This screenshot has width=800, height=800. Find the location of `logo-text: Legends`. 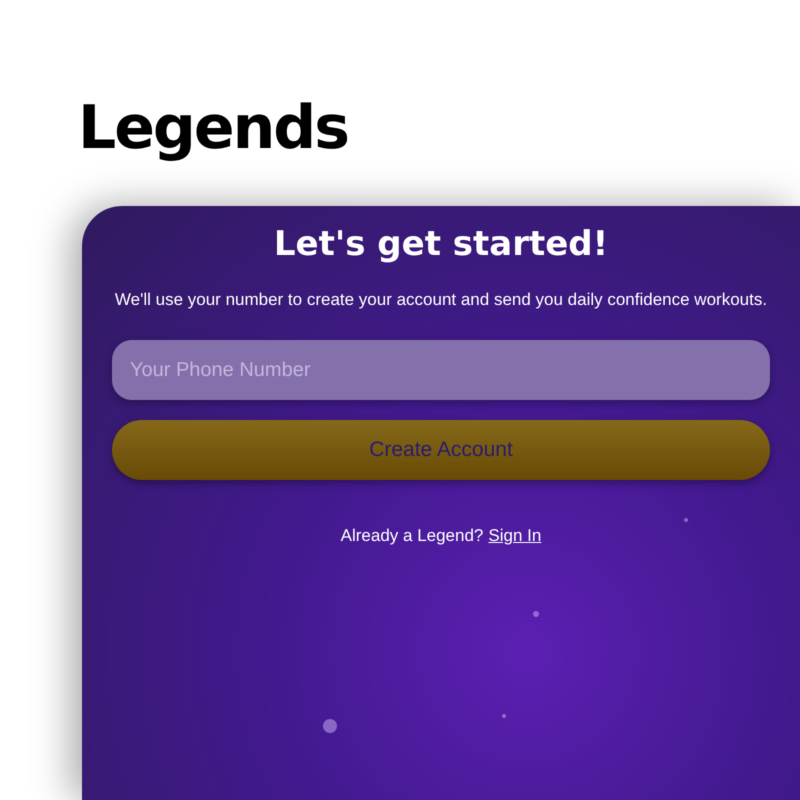

logo-text: Legends is located at coordinates (213, 128).